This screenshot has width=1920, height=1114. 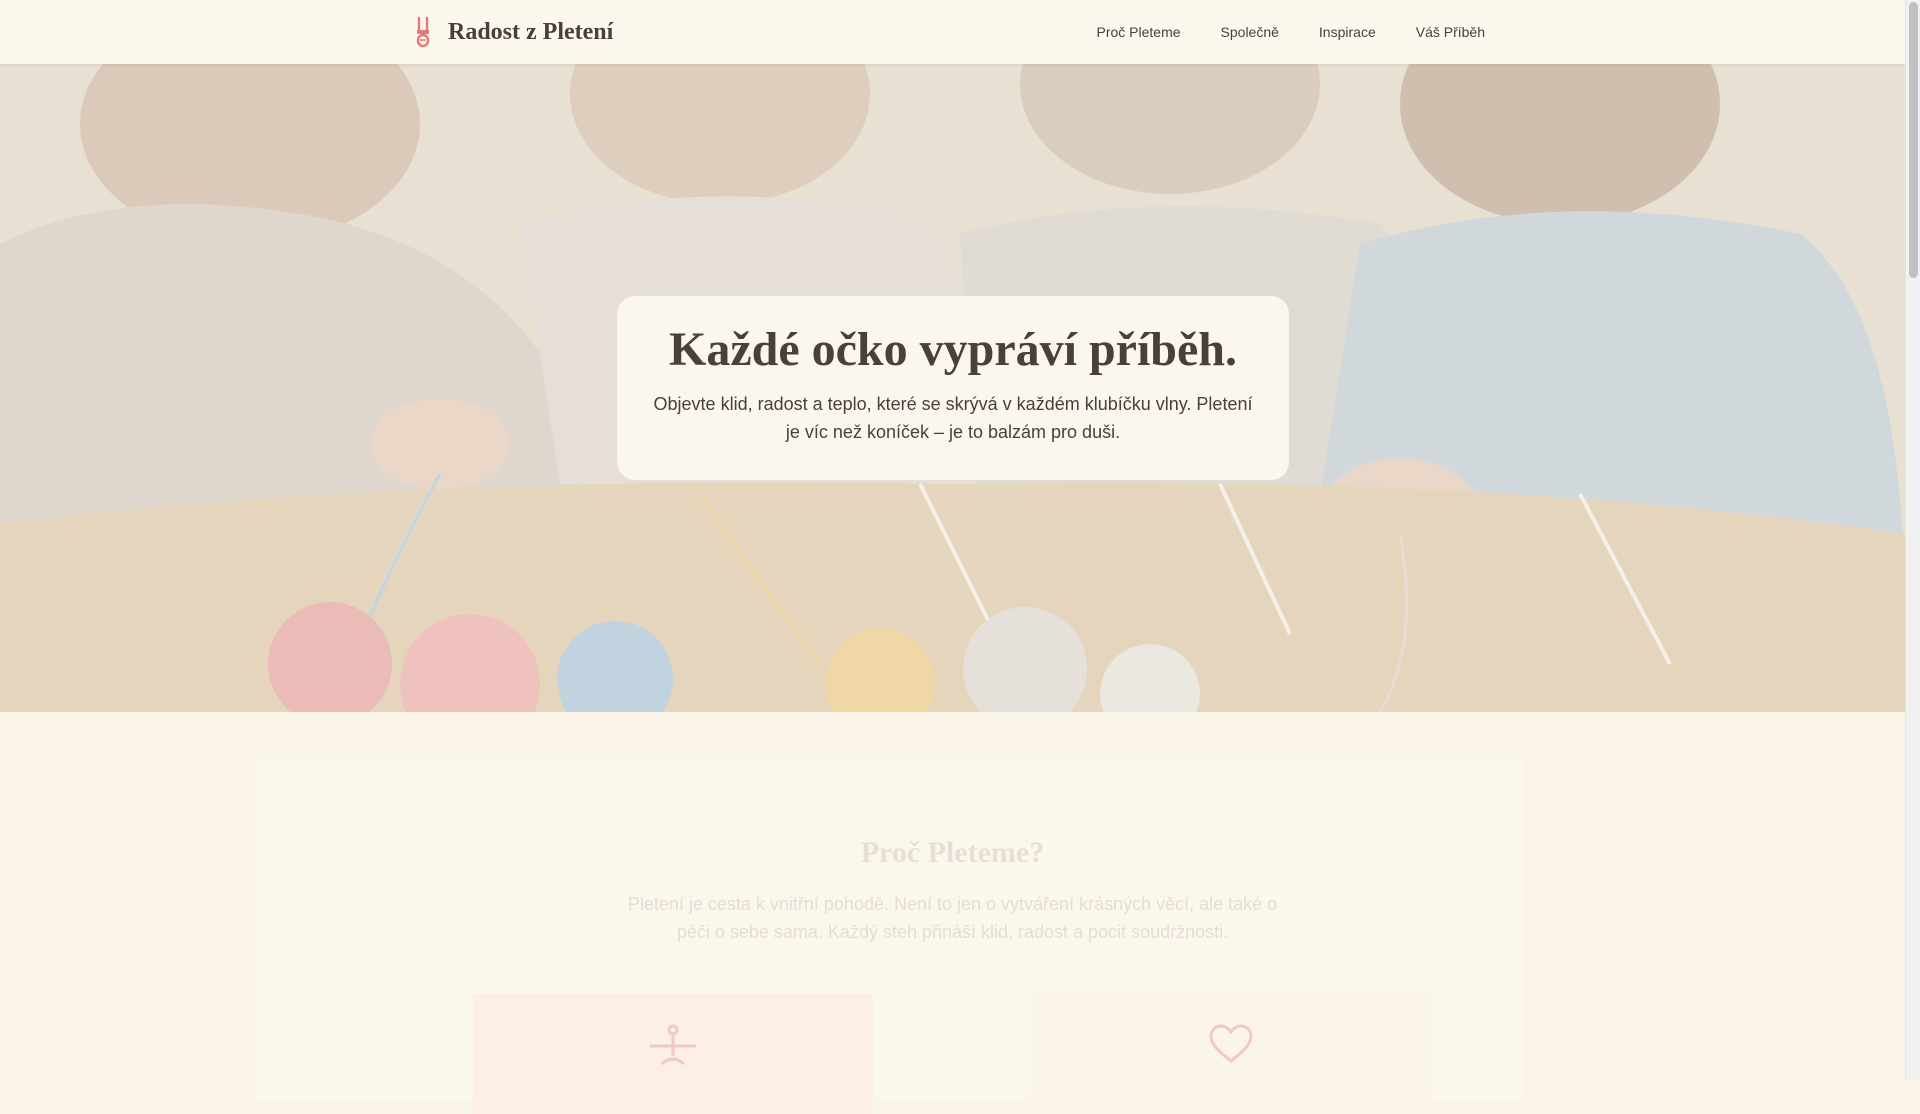 I want to click on brand: Radost z Pletení, so click(x=512, y=32).